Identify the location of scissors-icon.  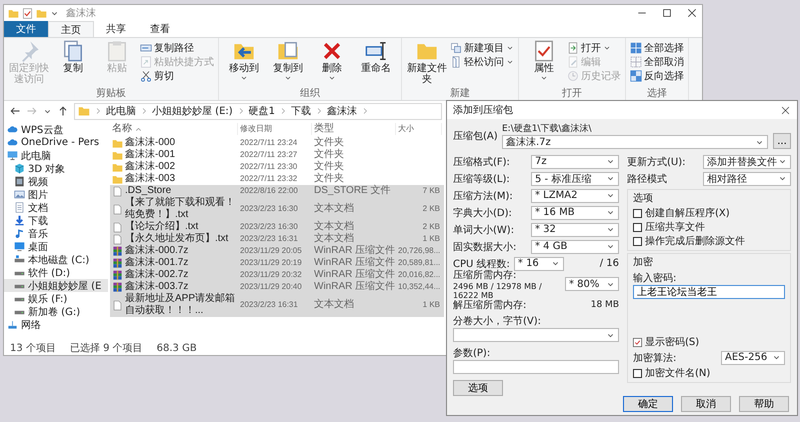
(146, 76).